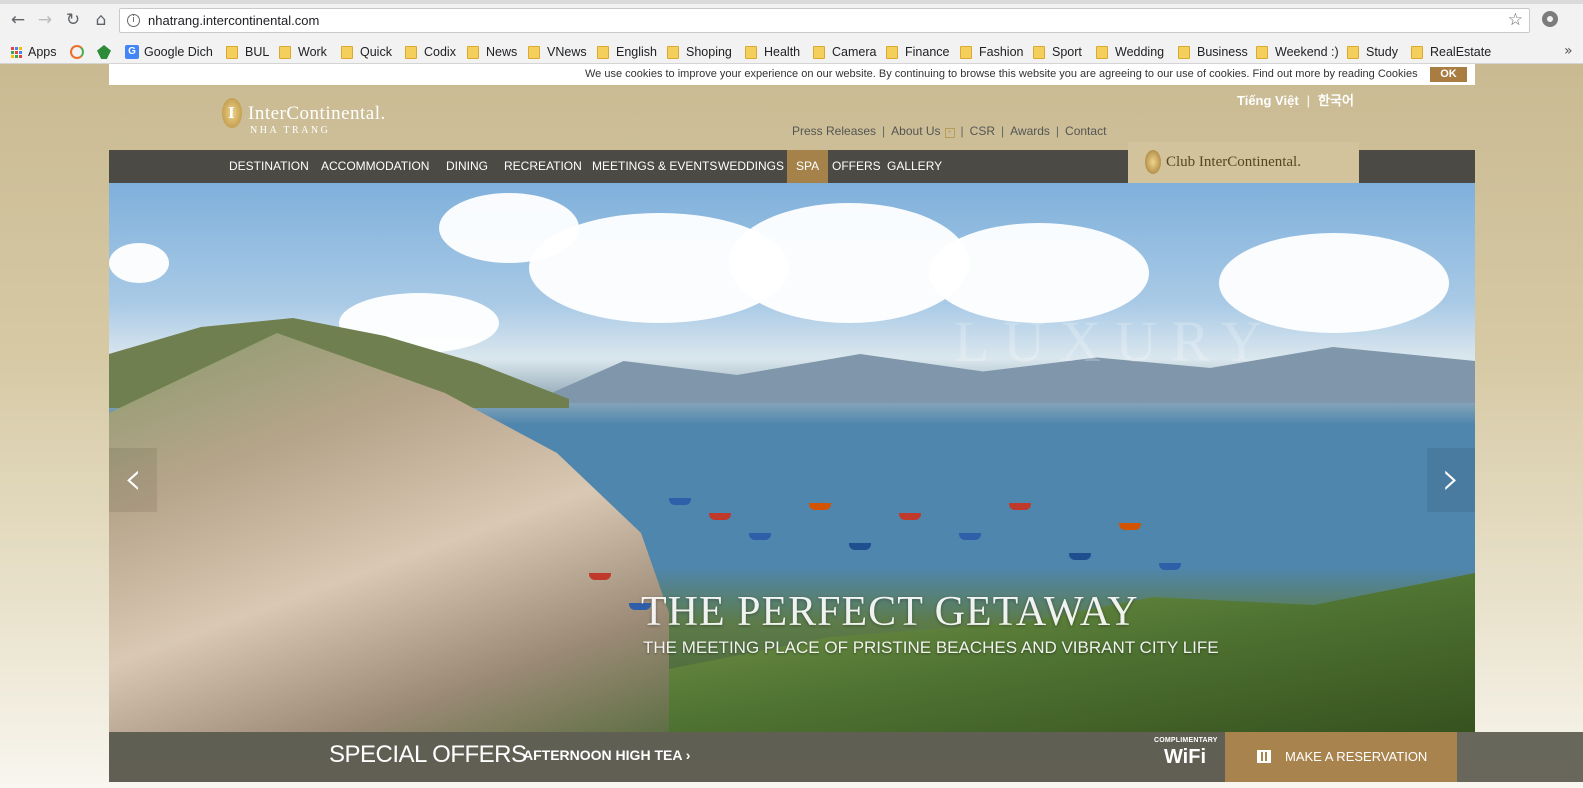 The image size is (1583, 788). Describe the element at coordinates (782, 52) in the screenshot. I see `bookmark-label: Health` at that location.